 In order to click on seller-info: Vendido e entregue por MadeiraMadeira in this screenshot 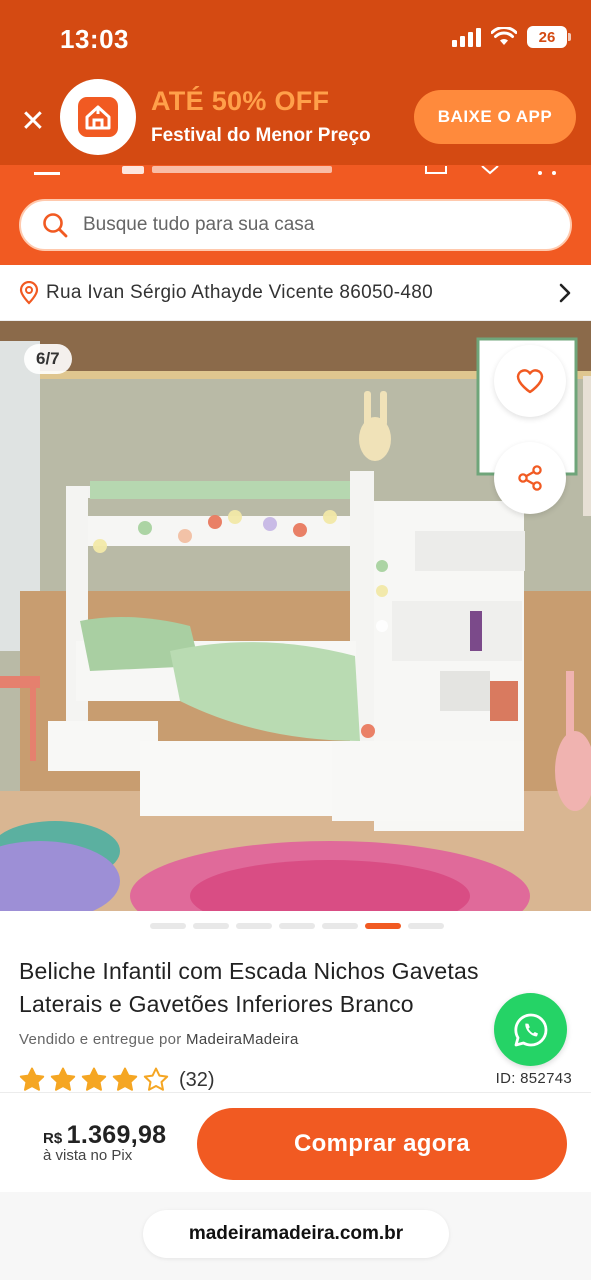, I will do `click(159, 1039)`.